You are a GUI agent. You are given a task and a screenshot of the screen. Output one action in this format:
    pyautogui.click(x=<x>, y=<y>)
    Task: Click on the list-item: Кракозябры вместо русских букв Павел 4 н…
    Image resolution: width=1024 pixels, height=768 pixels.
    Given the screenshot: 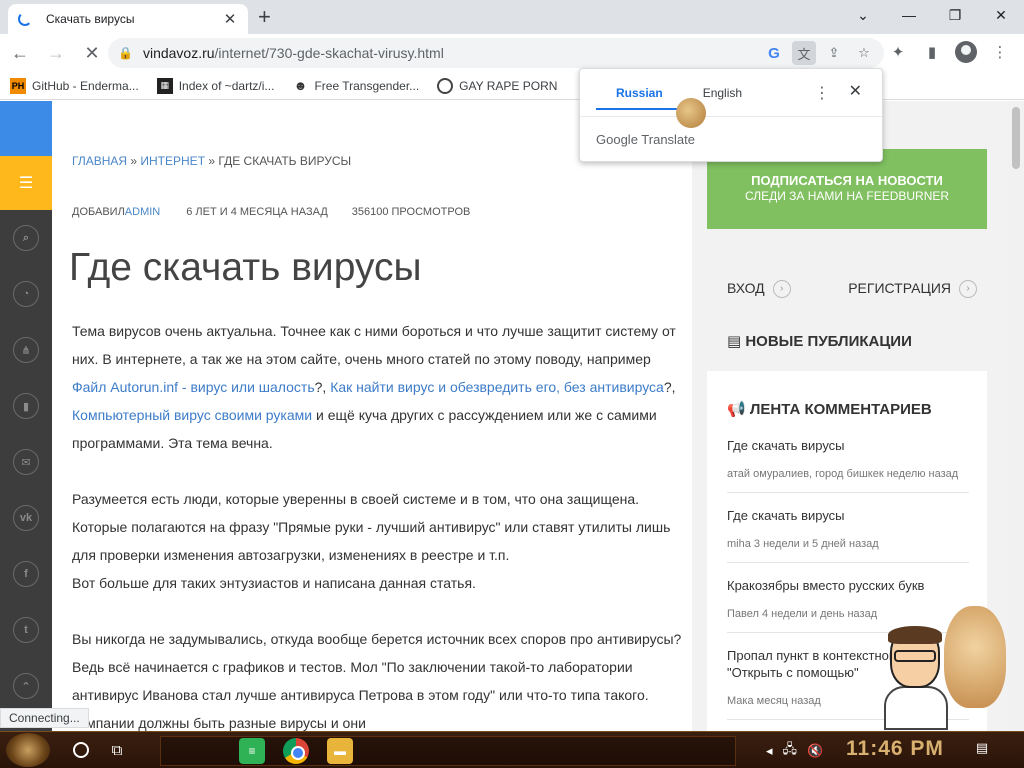 What is the action you would take?
    pyautogui.click(x=848, y=605)
    